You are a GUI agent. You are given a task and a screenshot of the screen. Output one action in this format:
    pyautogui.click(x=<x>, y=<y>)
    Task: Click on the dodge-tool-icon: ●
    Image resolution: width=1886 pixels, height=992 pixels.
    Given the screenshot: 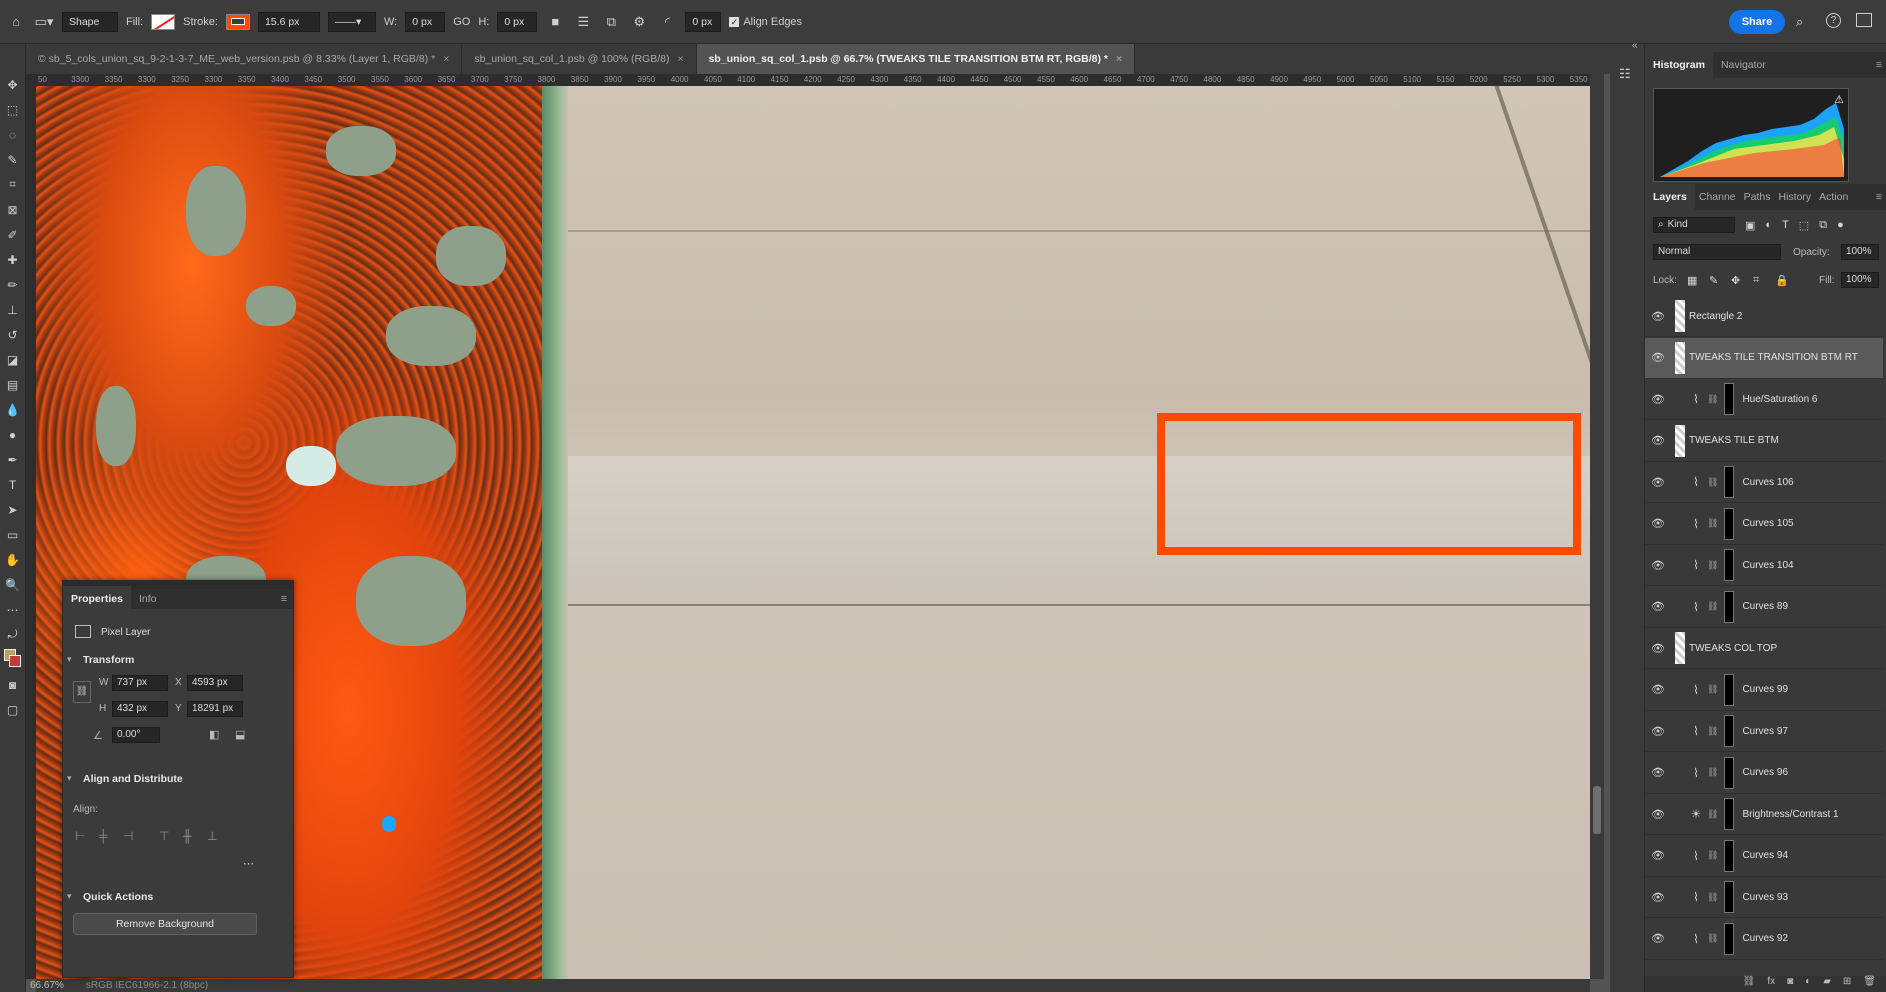 What is the action you would take?
    pyautogui.click(x=13, y=434)
    